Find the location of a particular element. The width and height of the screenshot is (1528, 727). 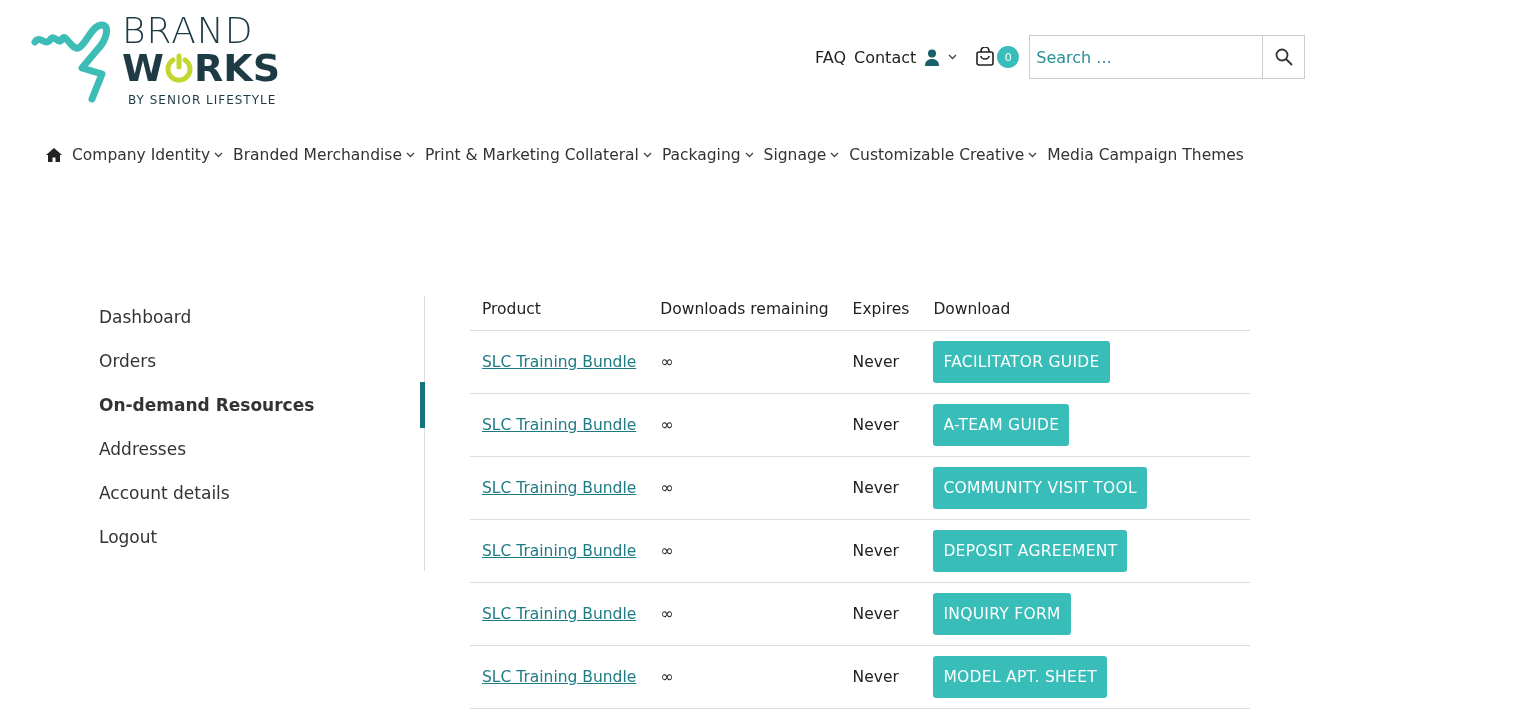

shopping-bag-icon is located at coordinates (985, 57).